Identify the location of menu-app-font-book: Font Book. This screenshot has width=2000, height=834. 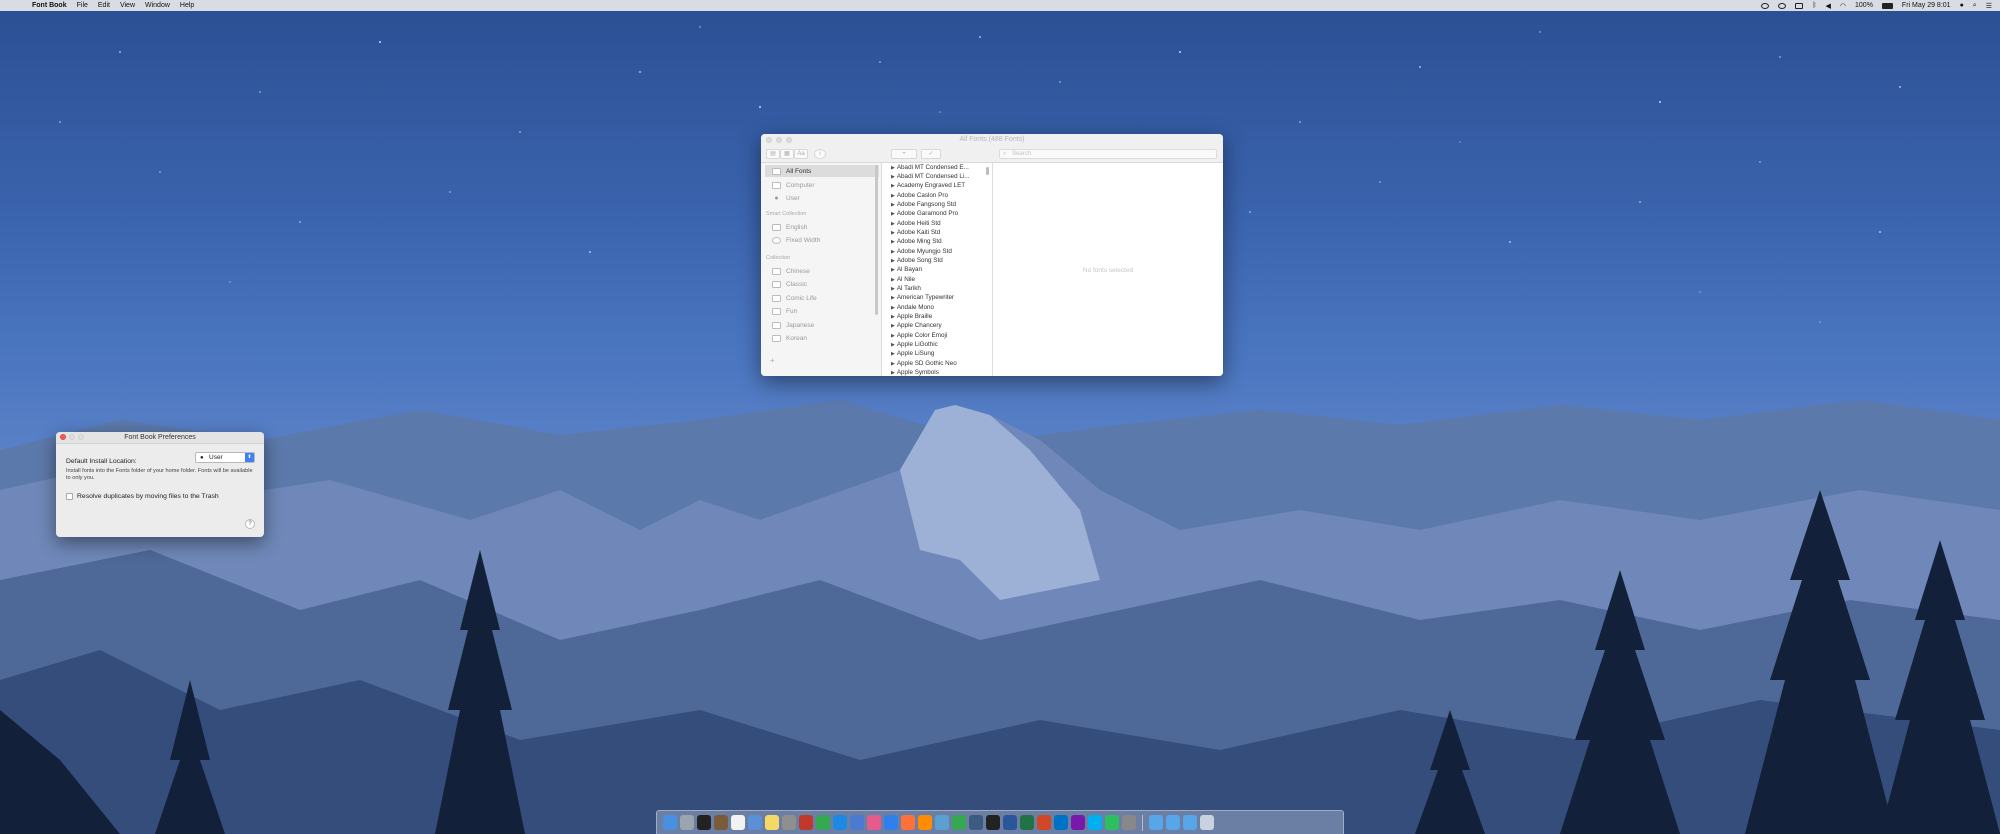
(49, 5).